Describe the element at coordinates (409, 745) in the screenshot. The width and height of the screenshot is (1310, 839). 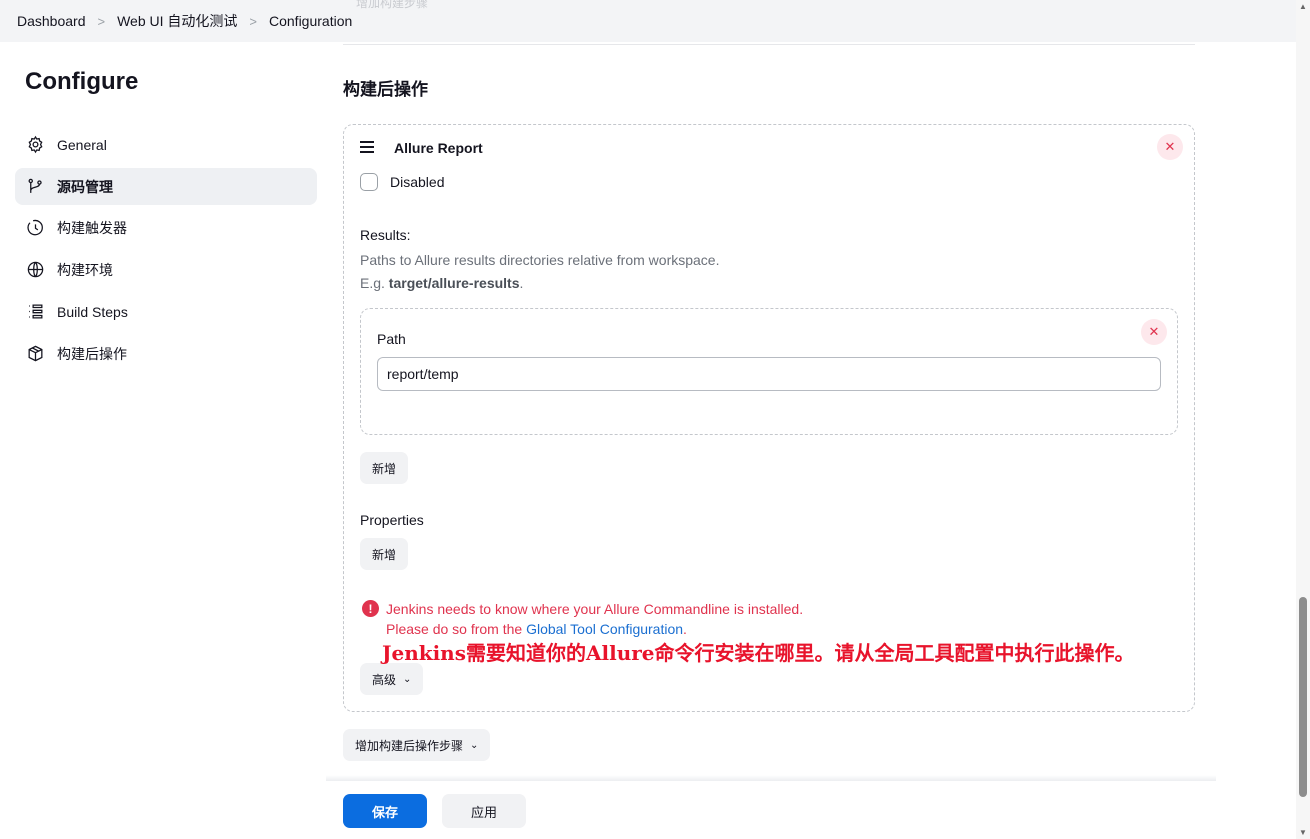
I see `add-post-build-step-label: 增加构建后操作步骤` at that location.